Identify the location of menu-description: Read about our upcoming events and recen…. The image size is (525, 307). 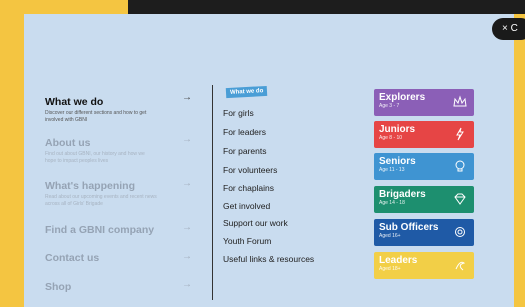
(101, 200).